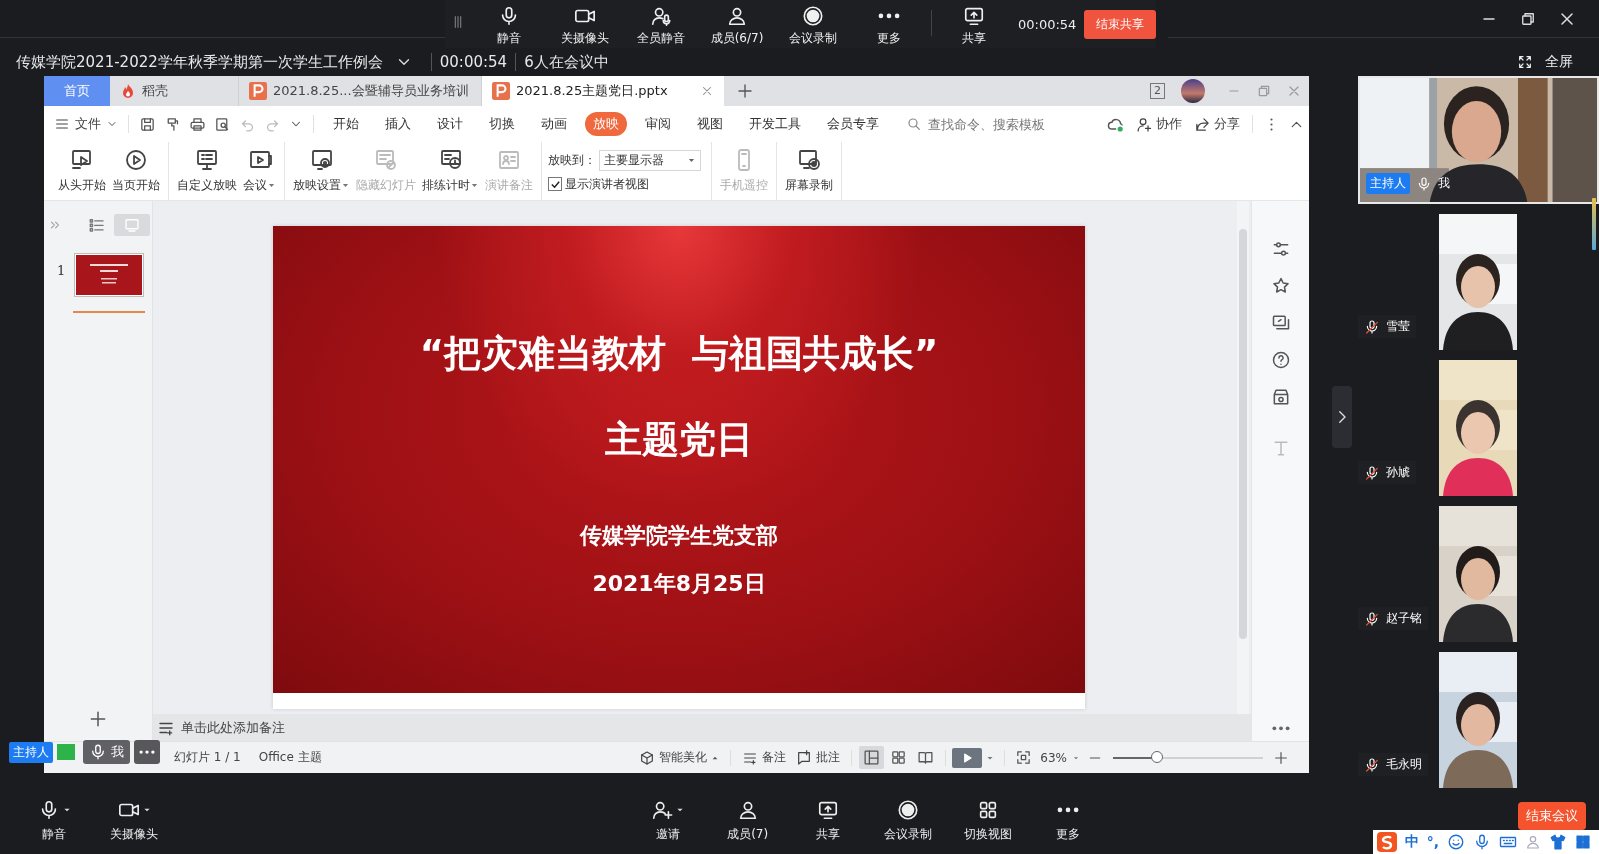 This screenshot has width=1599, height=854. I want to click on slide-organization: 传媒学院学生党支部, so click(679, 536).